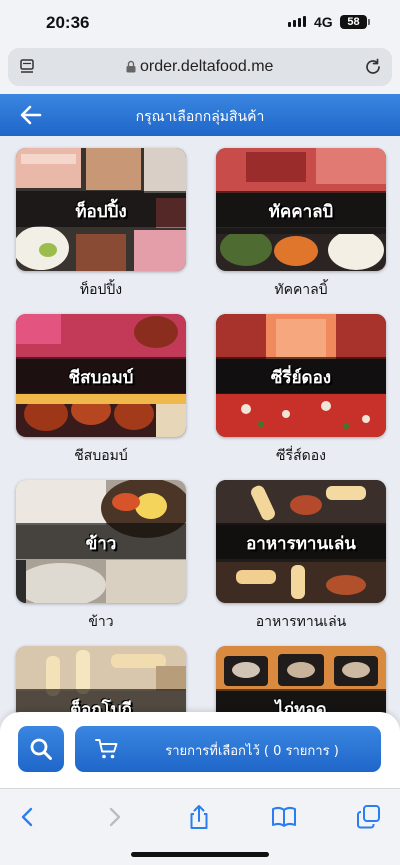 The height and width of the screenshot is (865, 400). What do you see at coordinates (68, 22) in the screenshot?
I see `status-time: 20:36` at bounding box center [68, 22].